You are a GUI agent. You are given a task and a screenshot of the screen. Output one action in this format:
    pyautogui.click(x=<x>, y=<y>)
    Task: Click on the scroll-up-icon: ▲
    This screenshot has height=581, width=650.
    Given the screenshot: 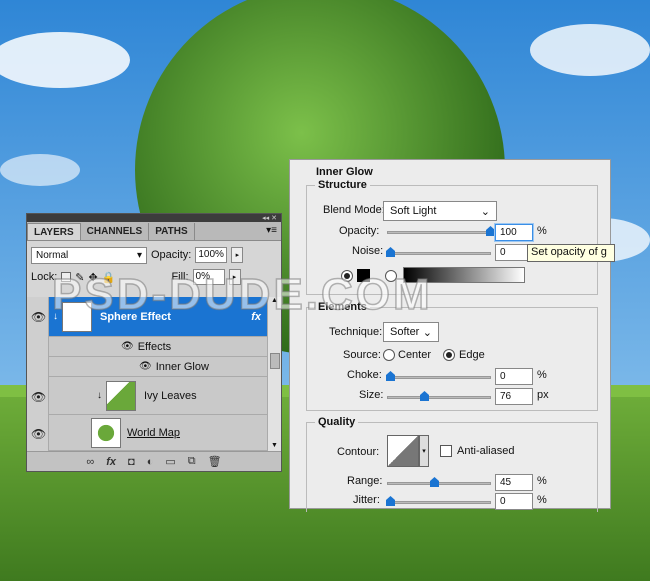 What is the action you would take?
    pyautogui.click(x=274, y=300)
    